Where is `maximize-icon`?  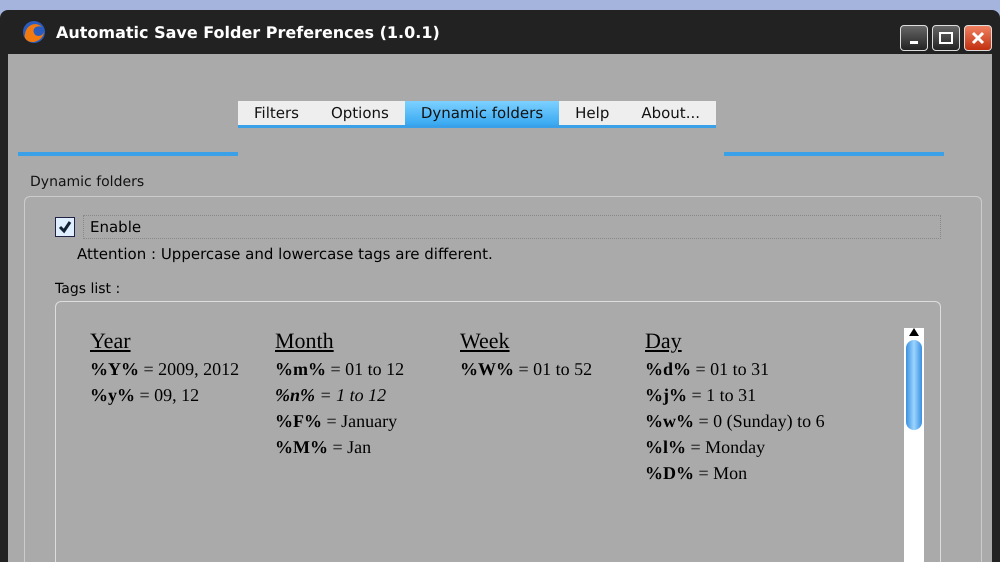
maximize-icon is located at coordinates (946, 38).